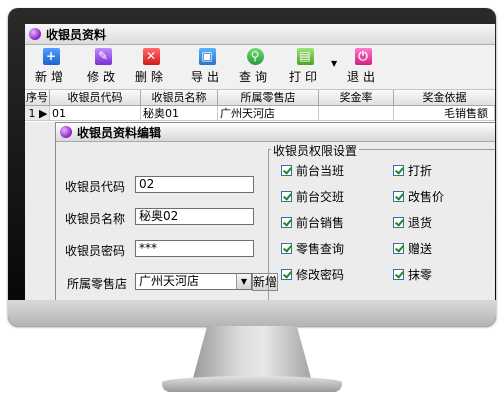 The width and height of the screenshot is (504, 410). I want to click on cell-store: 广州天河店, so click(268, 113).